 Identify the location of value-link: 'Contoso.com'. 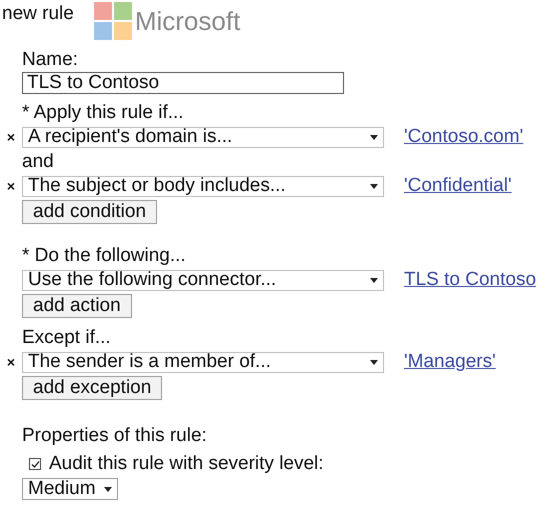
(464, 137).